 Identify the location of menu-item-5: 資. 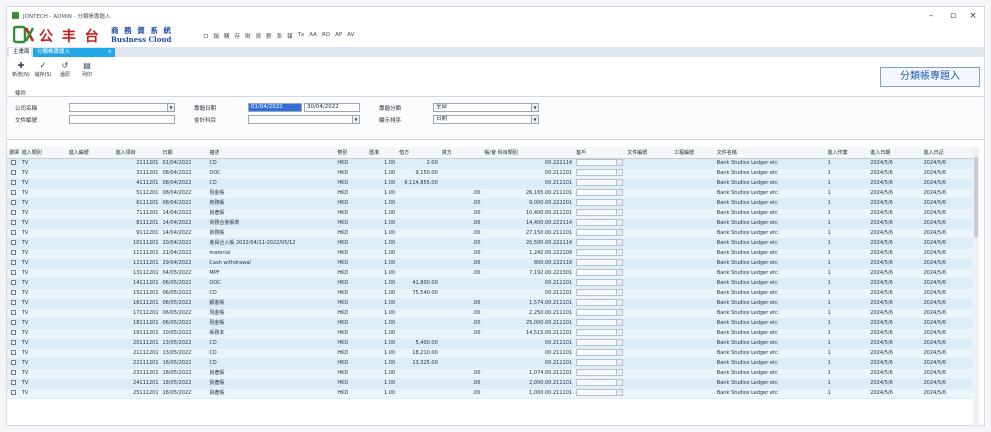
(259, 36).